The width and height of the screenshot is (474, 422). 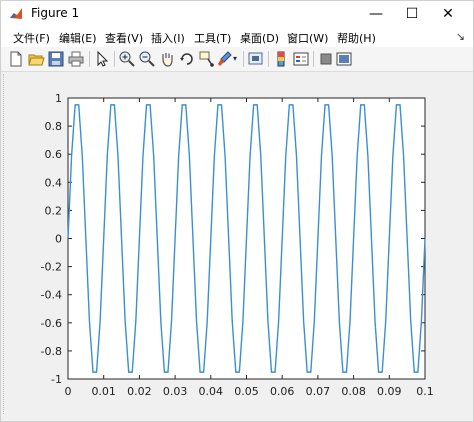 What do you see at coordinates (211, 391) in the screenshot?
I see `x-tick-label: 0.04` at bounding box center [211, 391].